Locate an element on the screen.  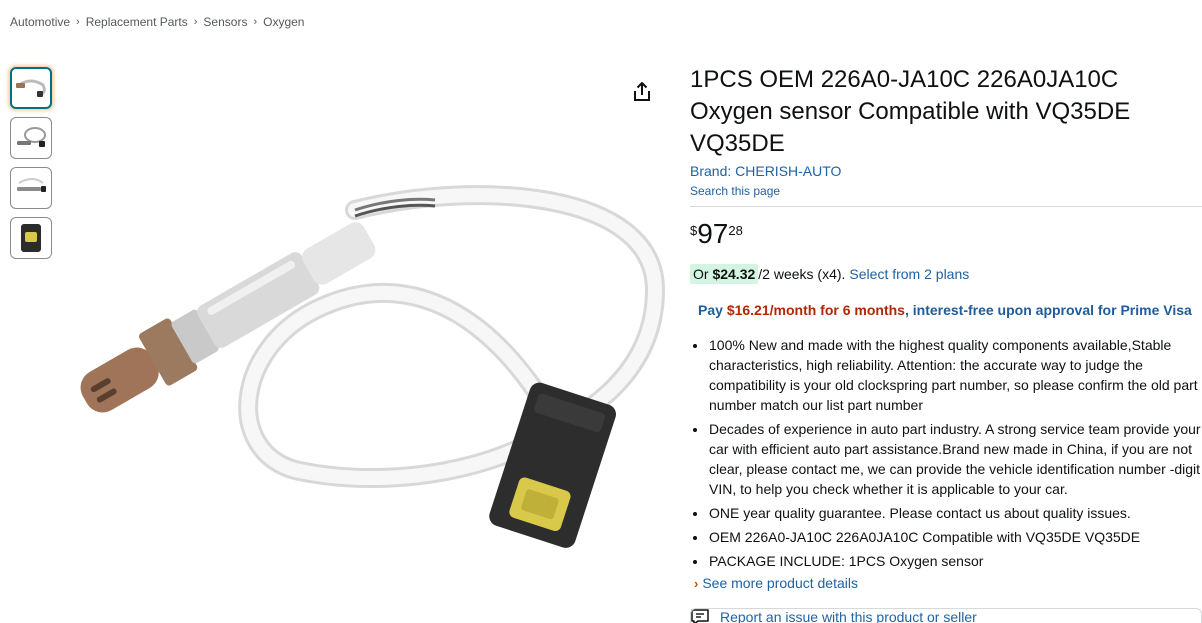
breadcrumb-replacement-parts: Replacement Parts is located at coordinates (137, 22).